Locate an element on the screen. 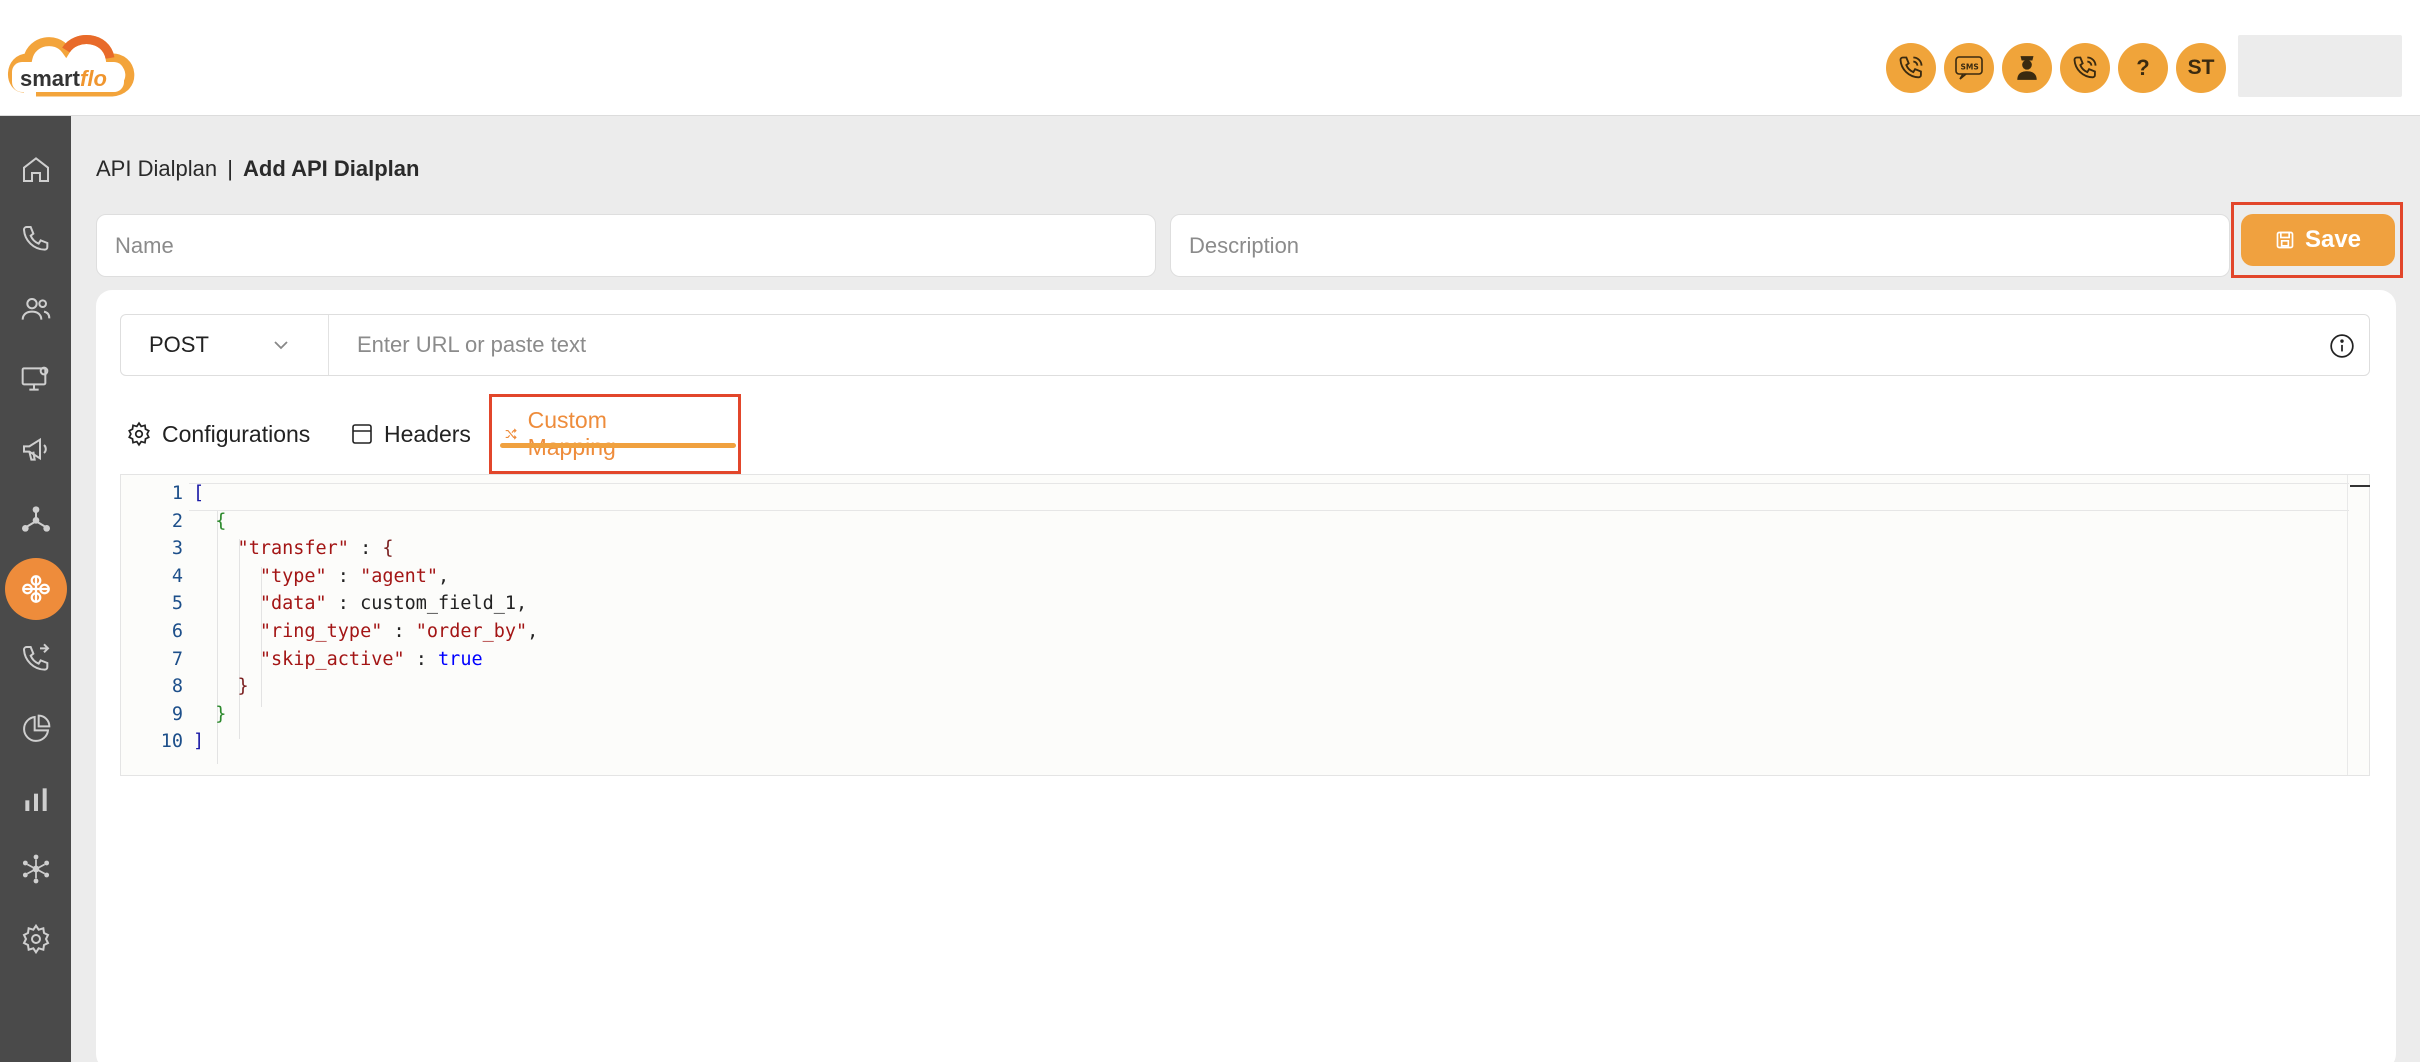  code-line: "transfer" : { is located at coordinates (293, 548).